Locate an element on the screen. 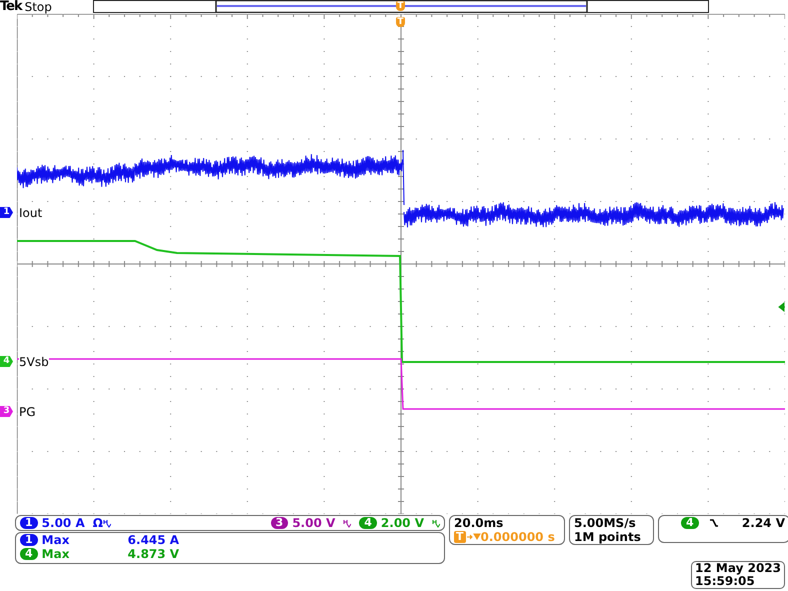  date-label: 12 May 2023 is located at coordinates (738, 568).